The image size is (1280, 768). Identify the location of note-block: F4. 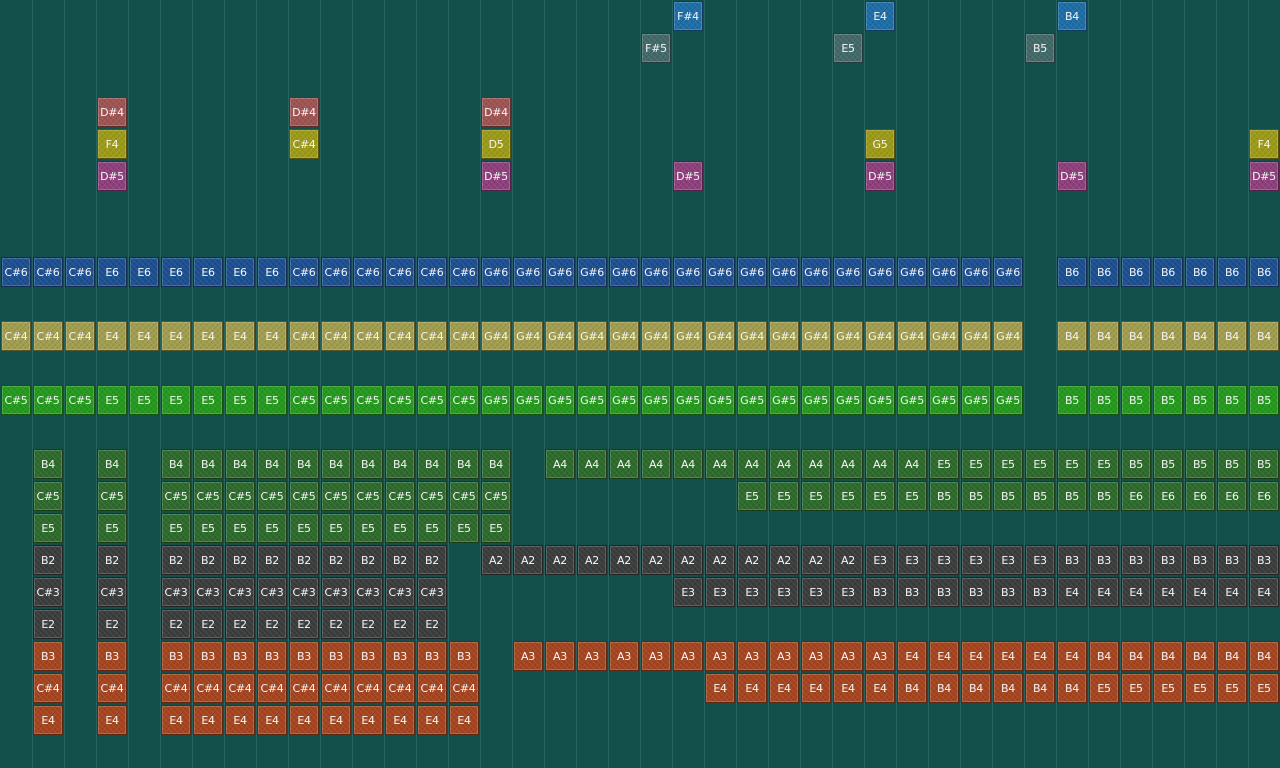
(1264, 144).